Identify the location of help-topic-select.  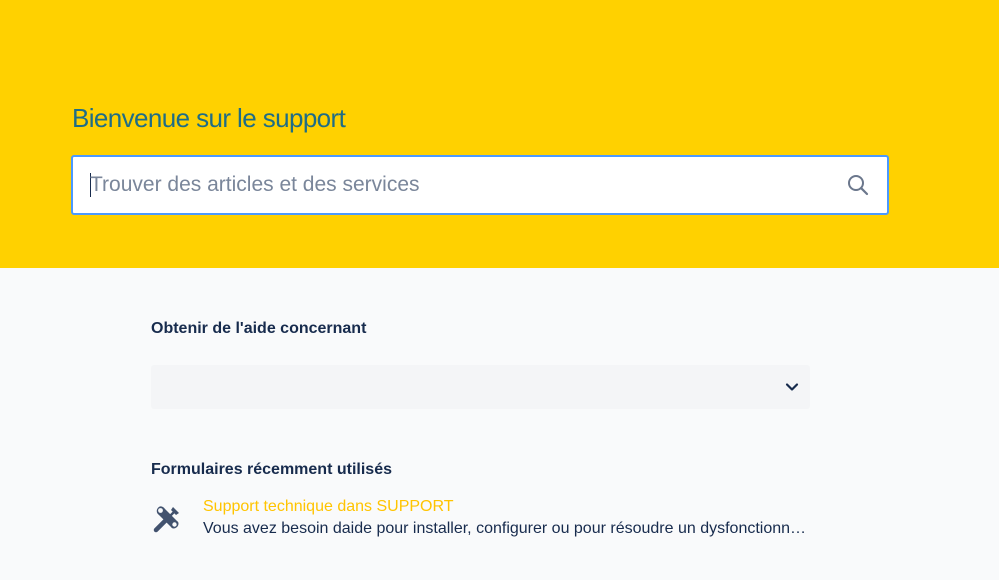
(480, 387).